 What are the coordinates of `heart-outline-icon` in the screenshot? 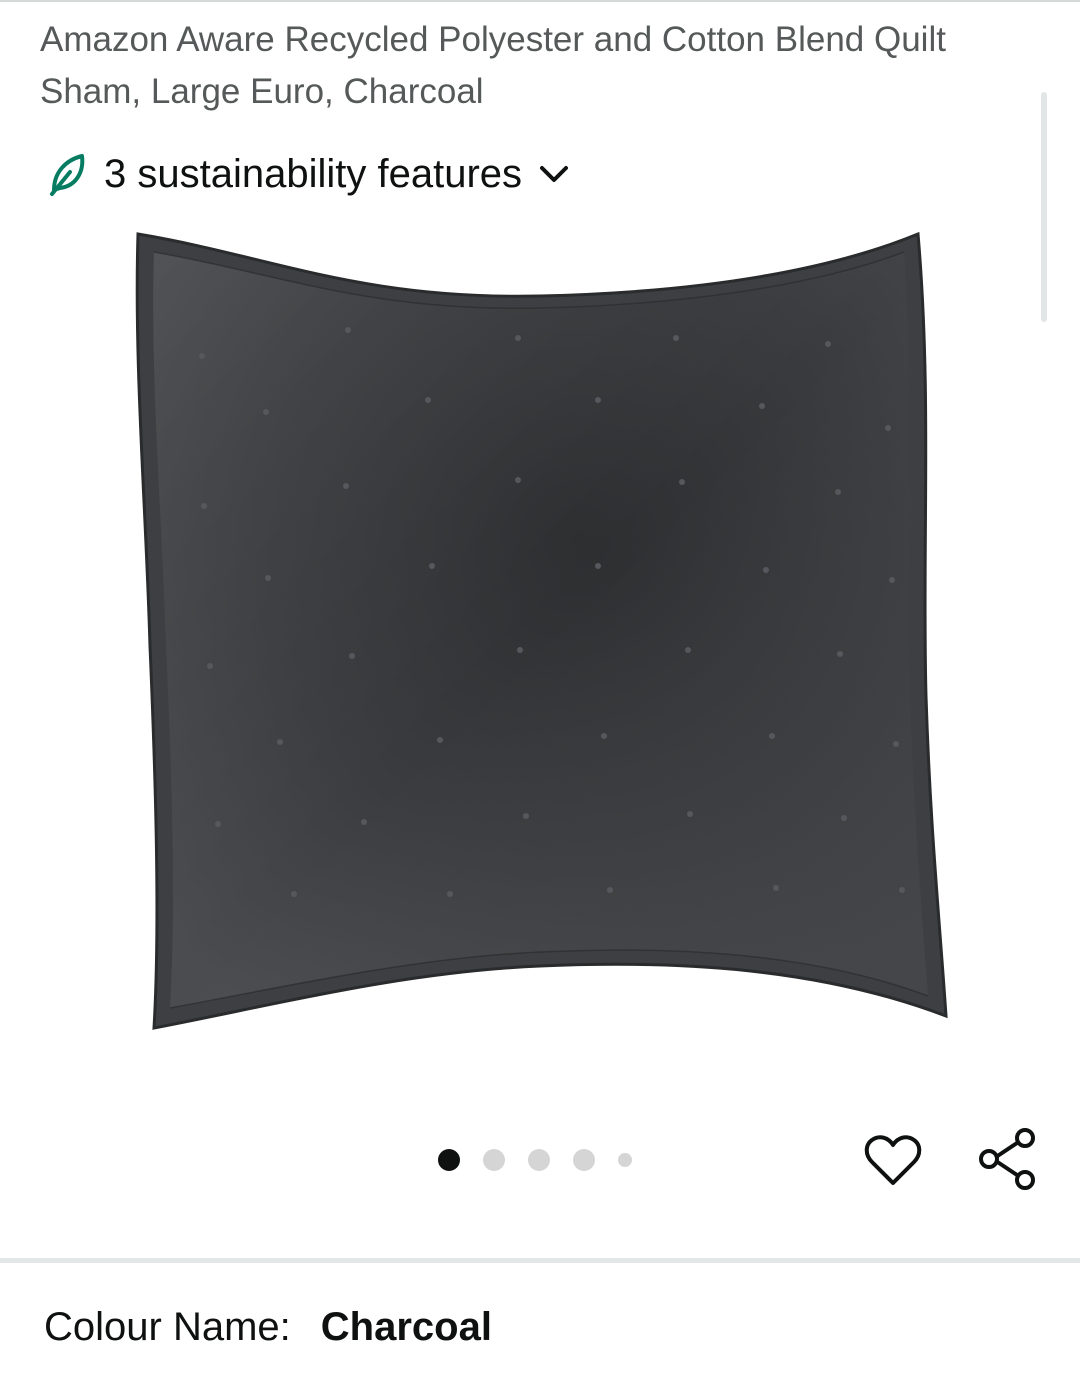 It's located at (893, 1163).